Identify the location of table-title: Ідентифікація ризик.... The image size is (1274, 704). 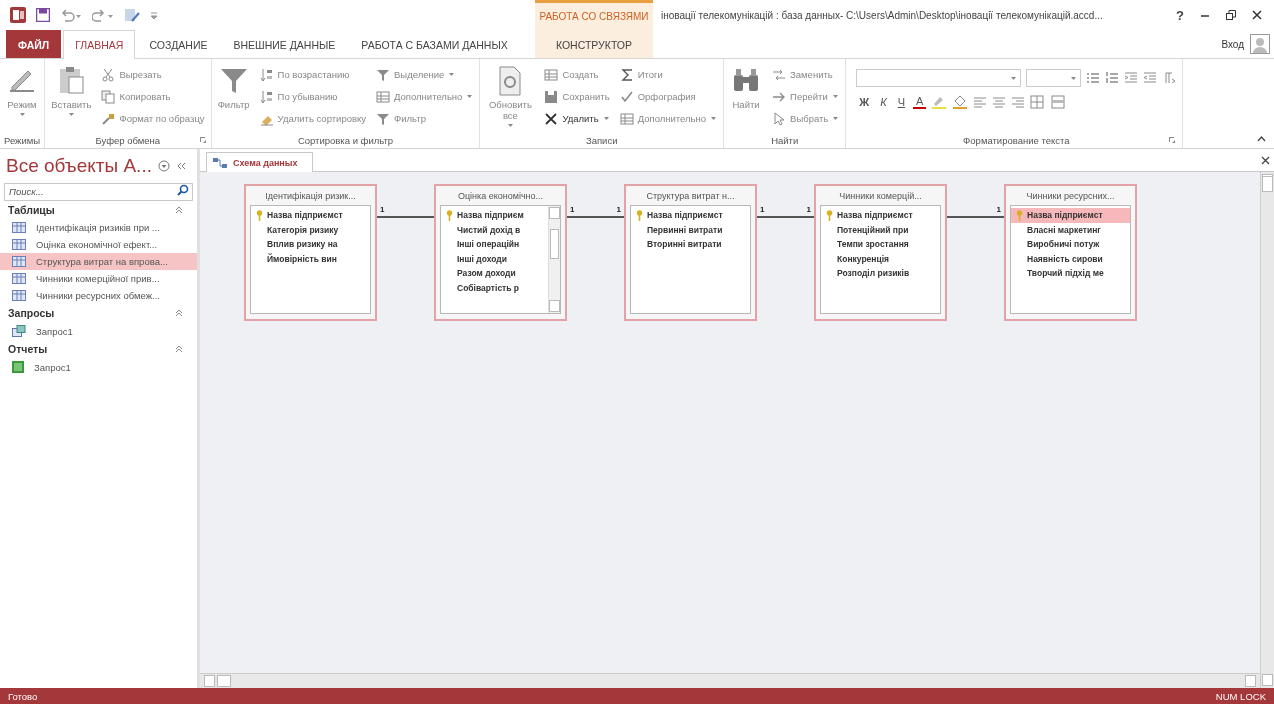
(310, 196).